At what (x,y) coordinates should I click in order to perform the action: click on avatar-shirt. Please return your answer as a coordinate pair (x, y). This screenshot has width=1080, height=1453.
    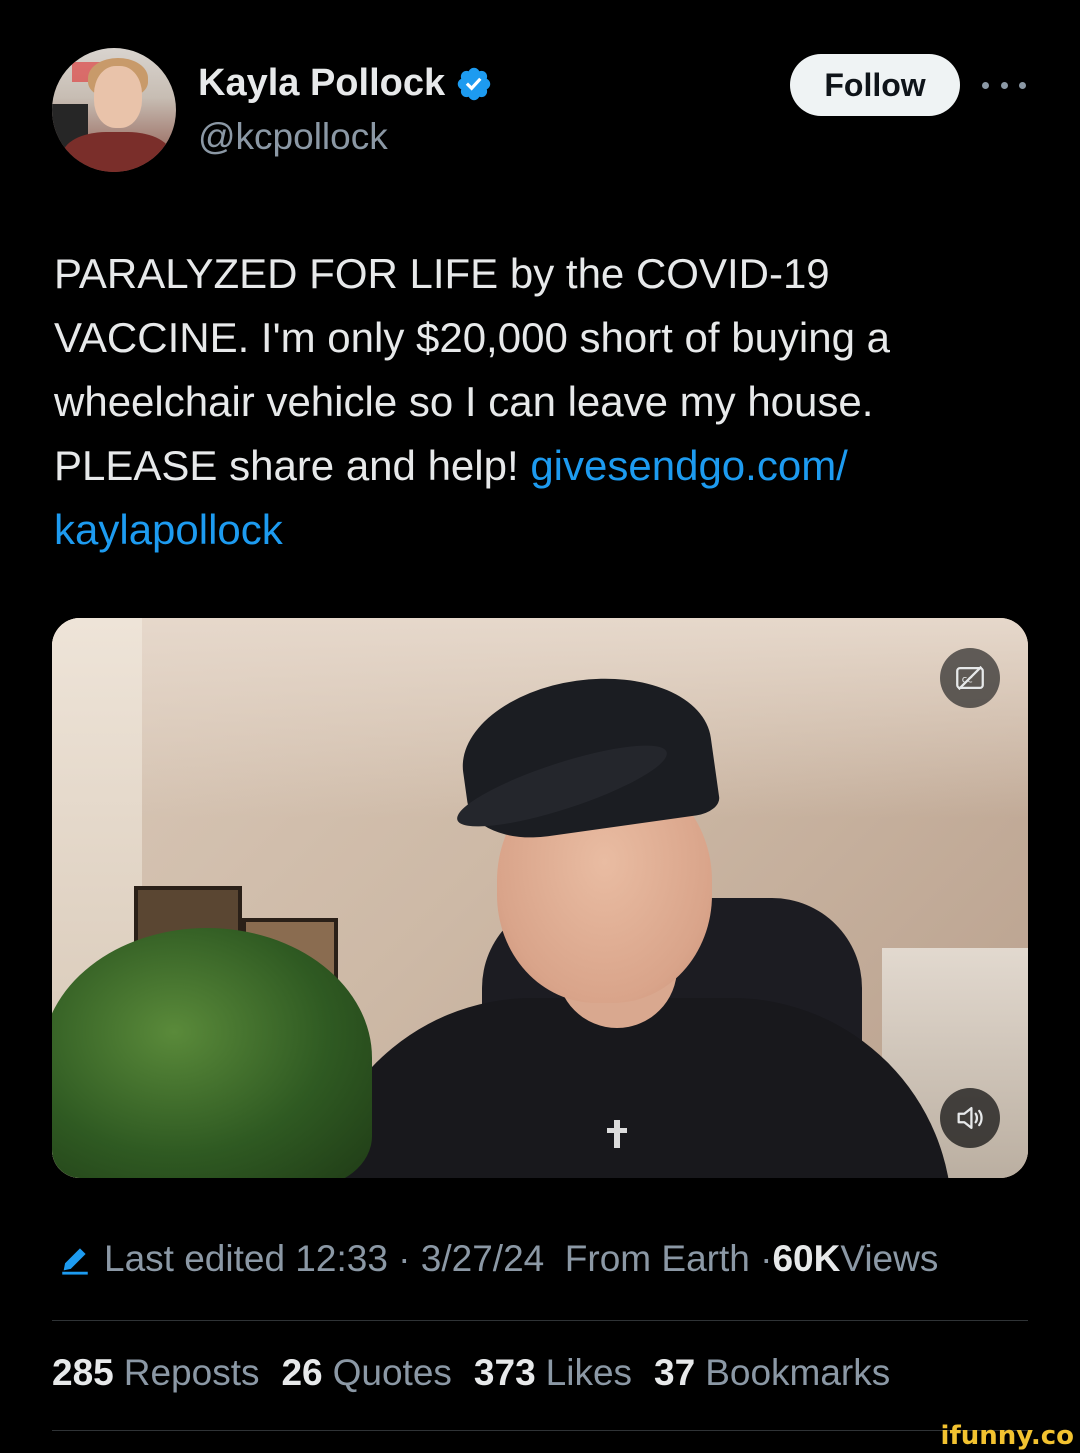
    Looking at the image, I should click on (117, 152).